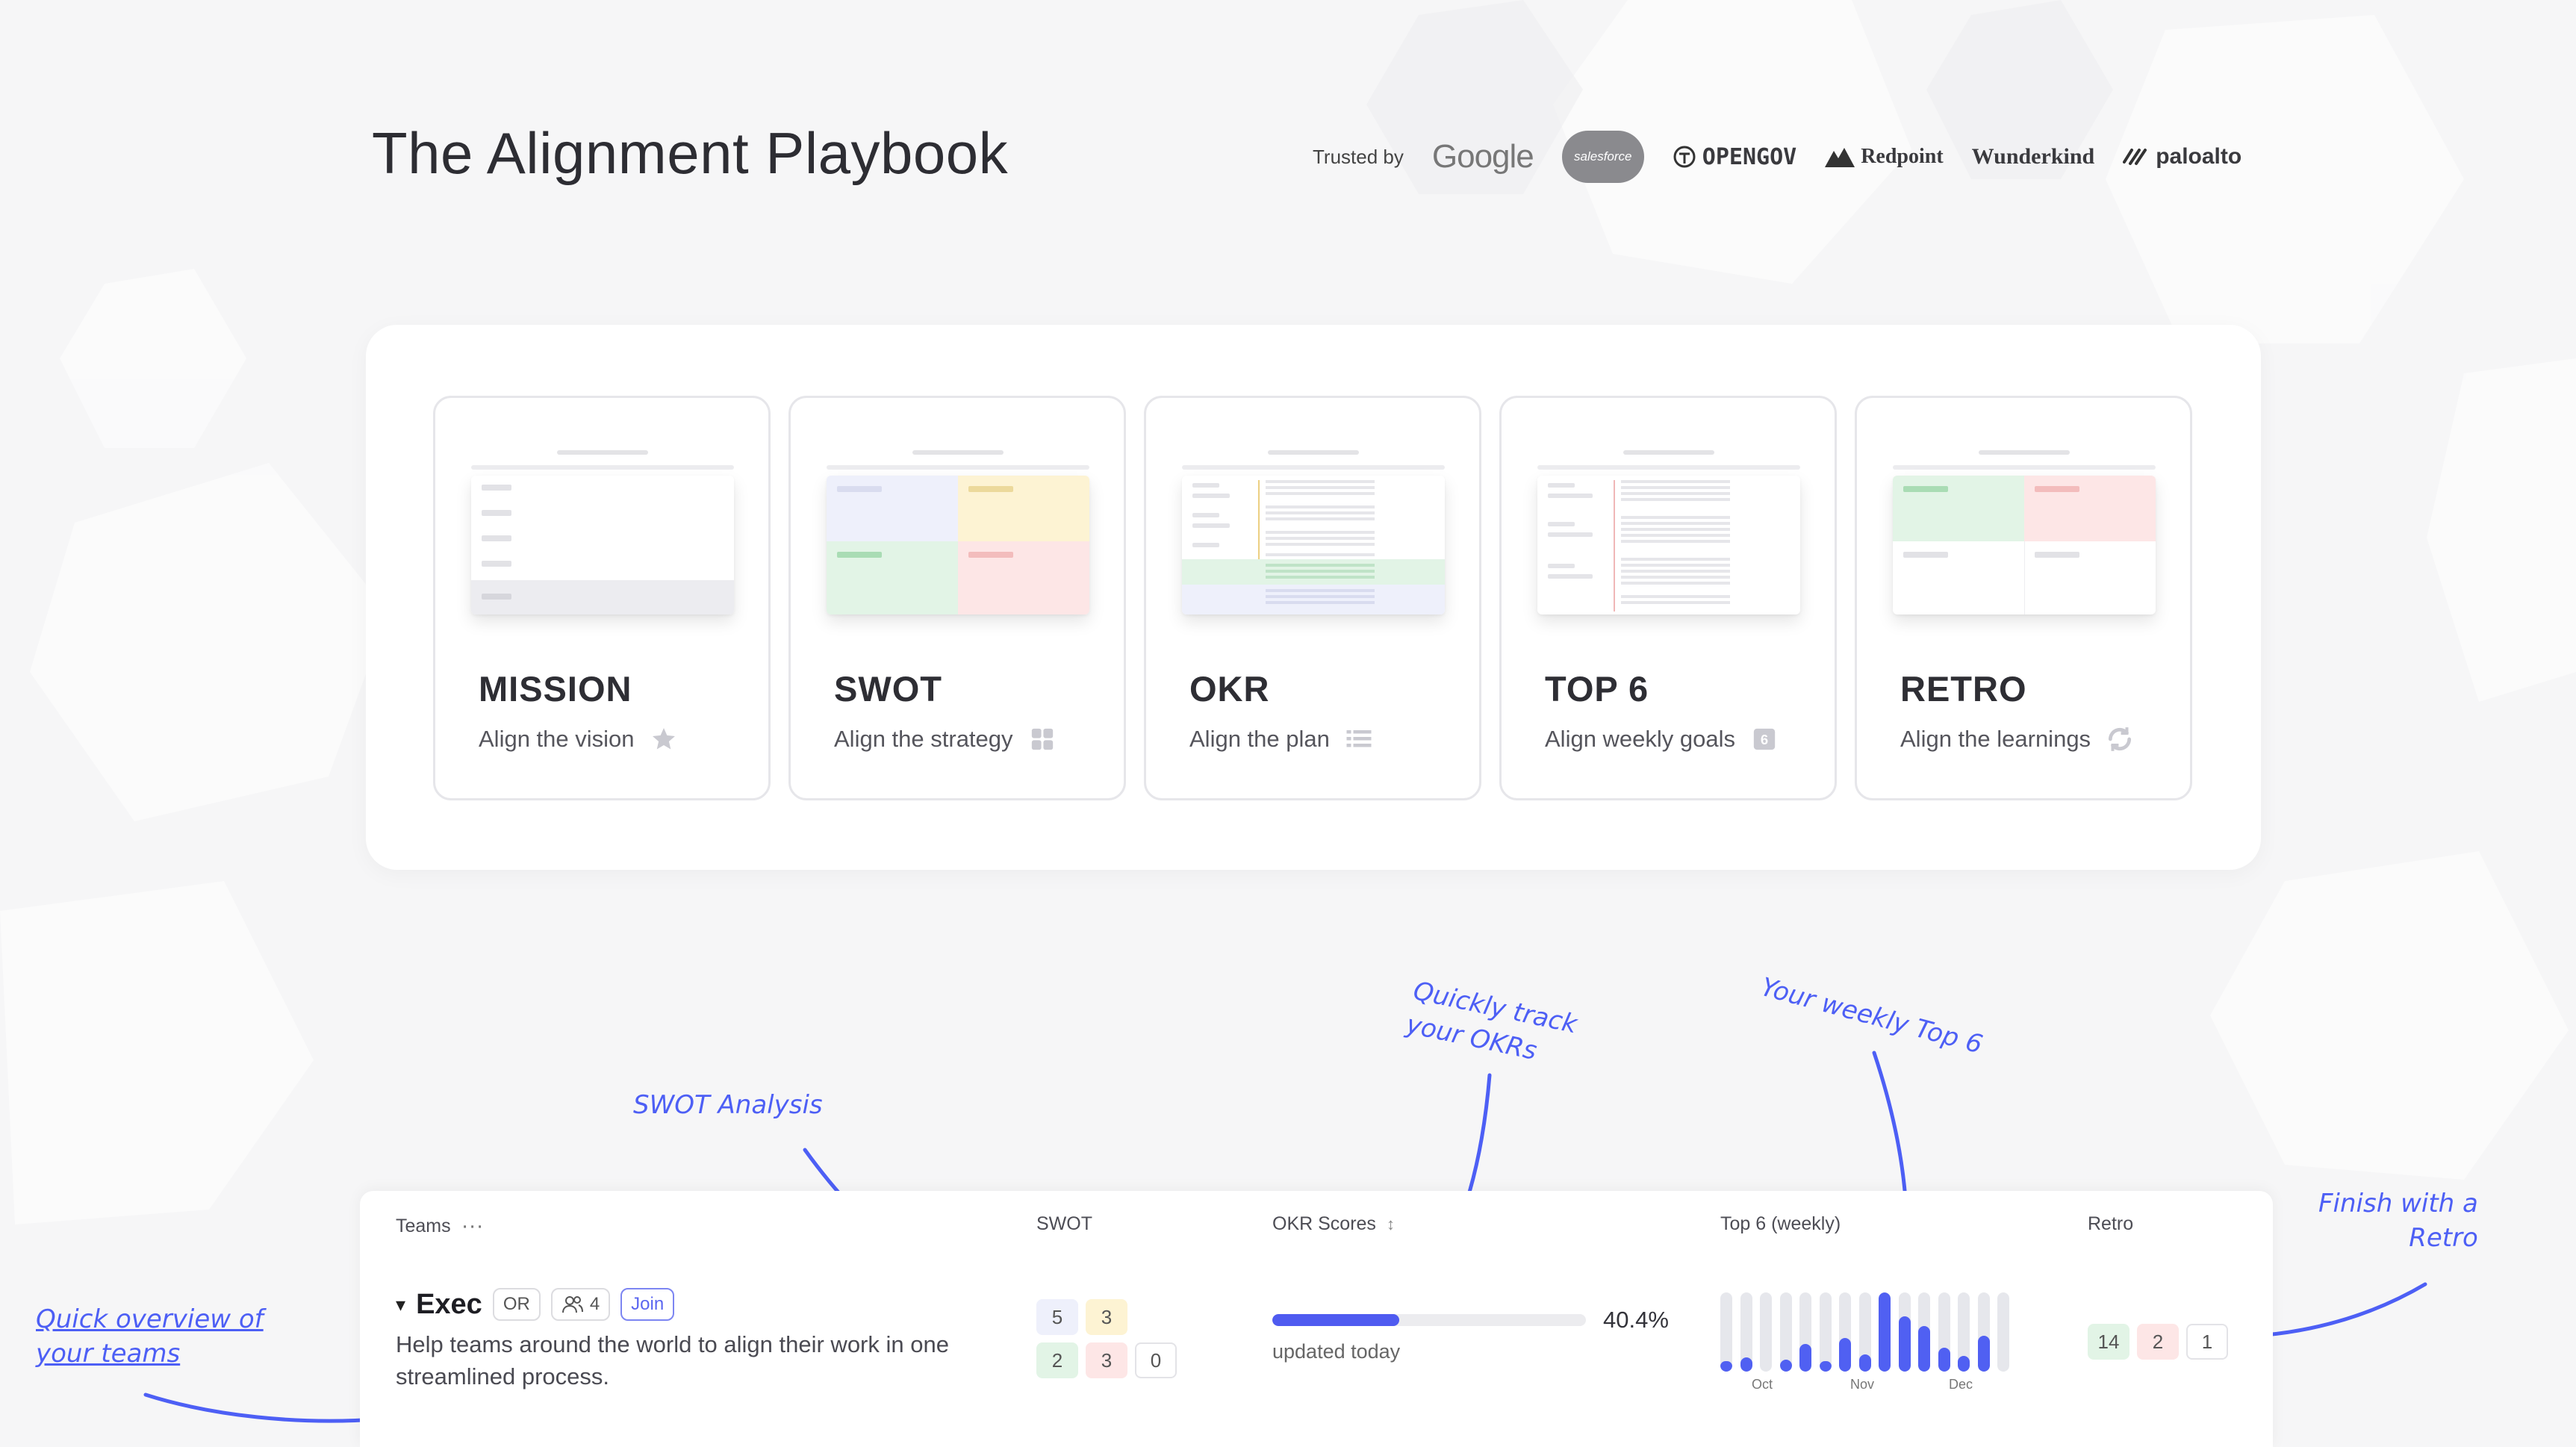 The image size is (2576, 1447). Describe the element at coordinates (1057, 1317) in the screenshot. I see `swot-strengths-count: 5` at that location.